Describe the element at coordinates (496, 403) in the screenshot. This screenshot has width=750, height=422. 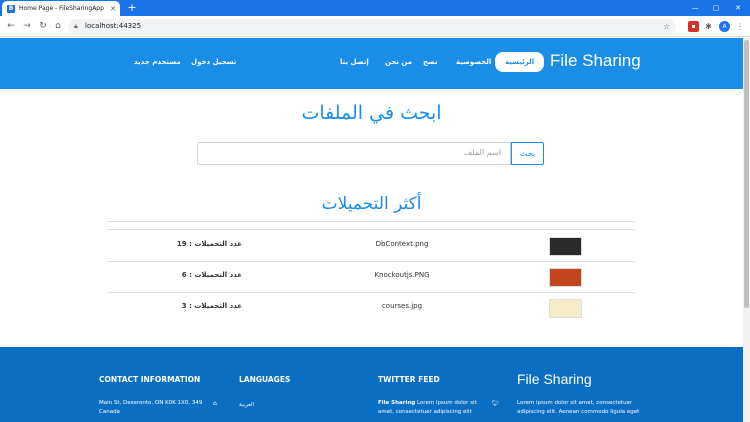
I see `twitter-icon: 🐦︎` at that location.